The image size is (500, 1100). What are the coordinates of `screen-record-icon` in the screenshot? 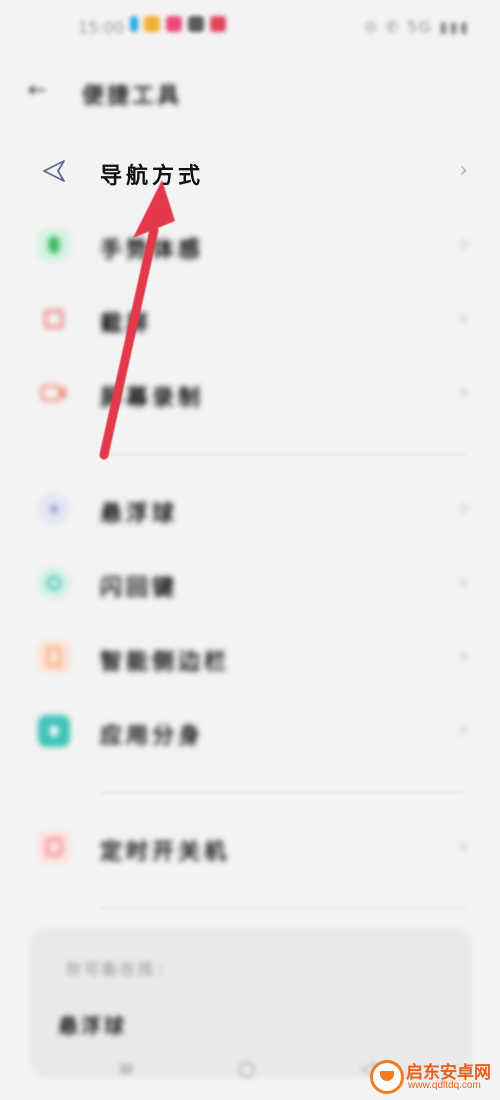 It's located at (54, 393).